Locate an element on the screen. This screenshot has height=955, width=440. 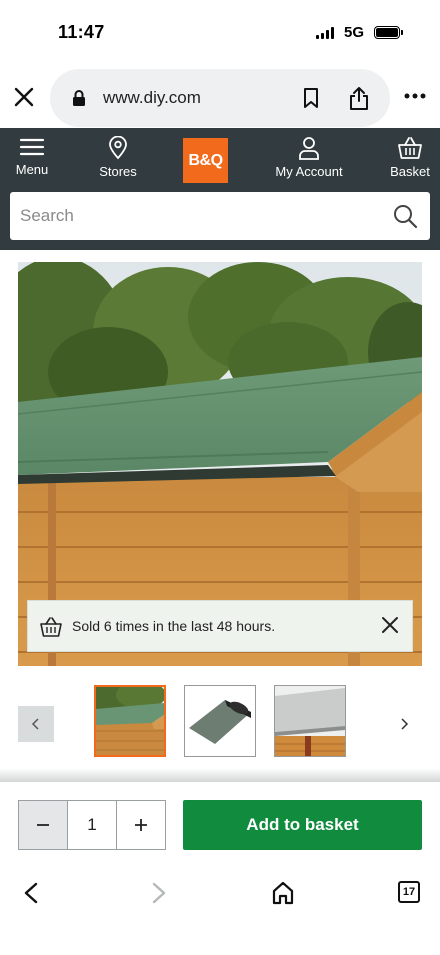
browser-address-bar: www.diy.com is located at coordinates (220, 96).